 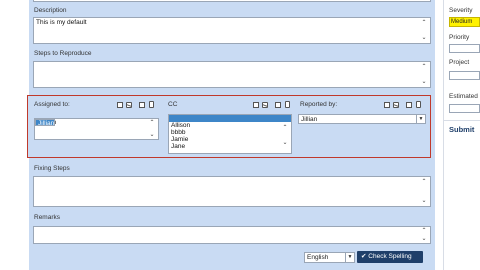 I want to click on priority-select, so click(x=464, y=48).